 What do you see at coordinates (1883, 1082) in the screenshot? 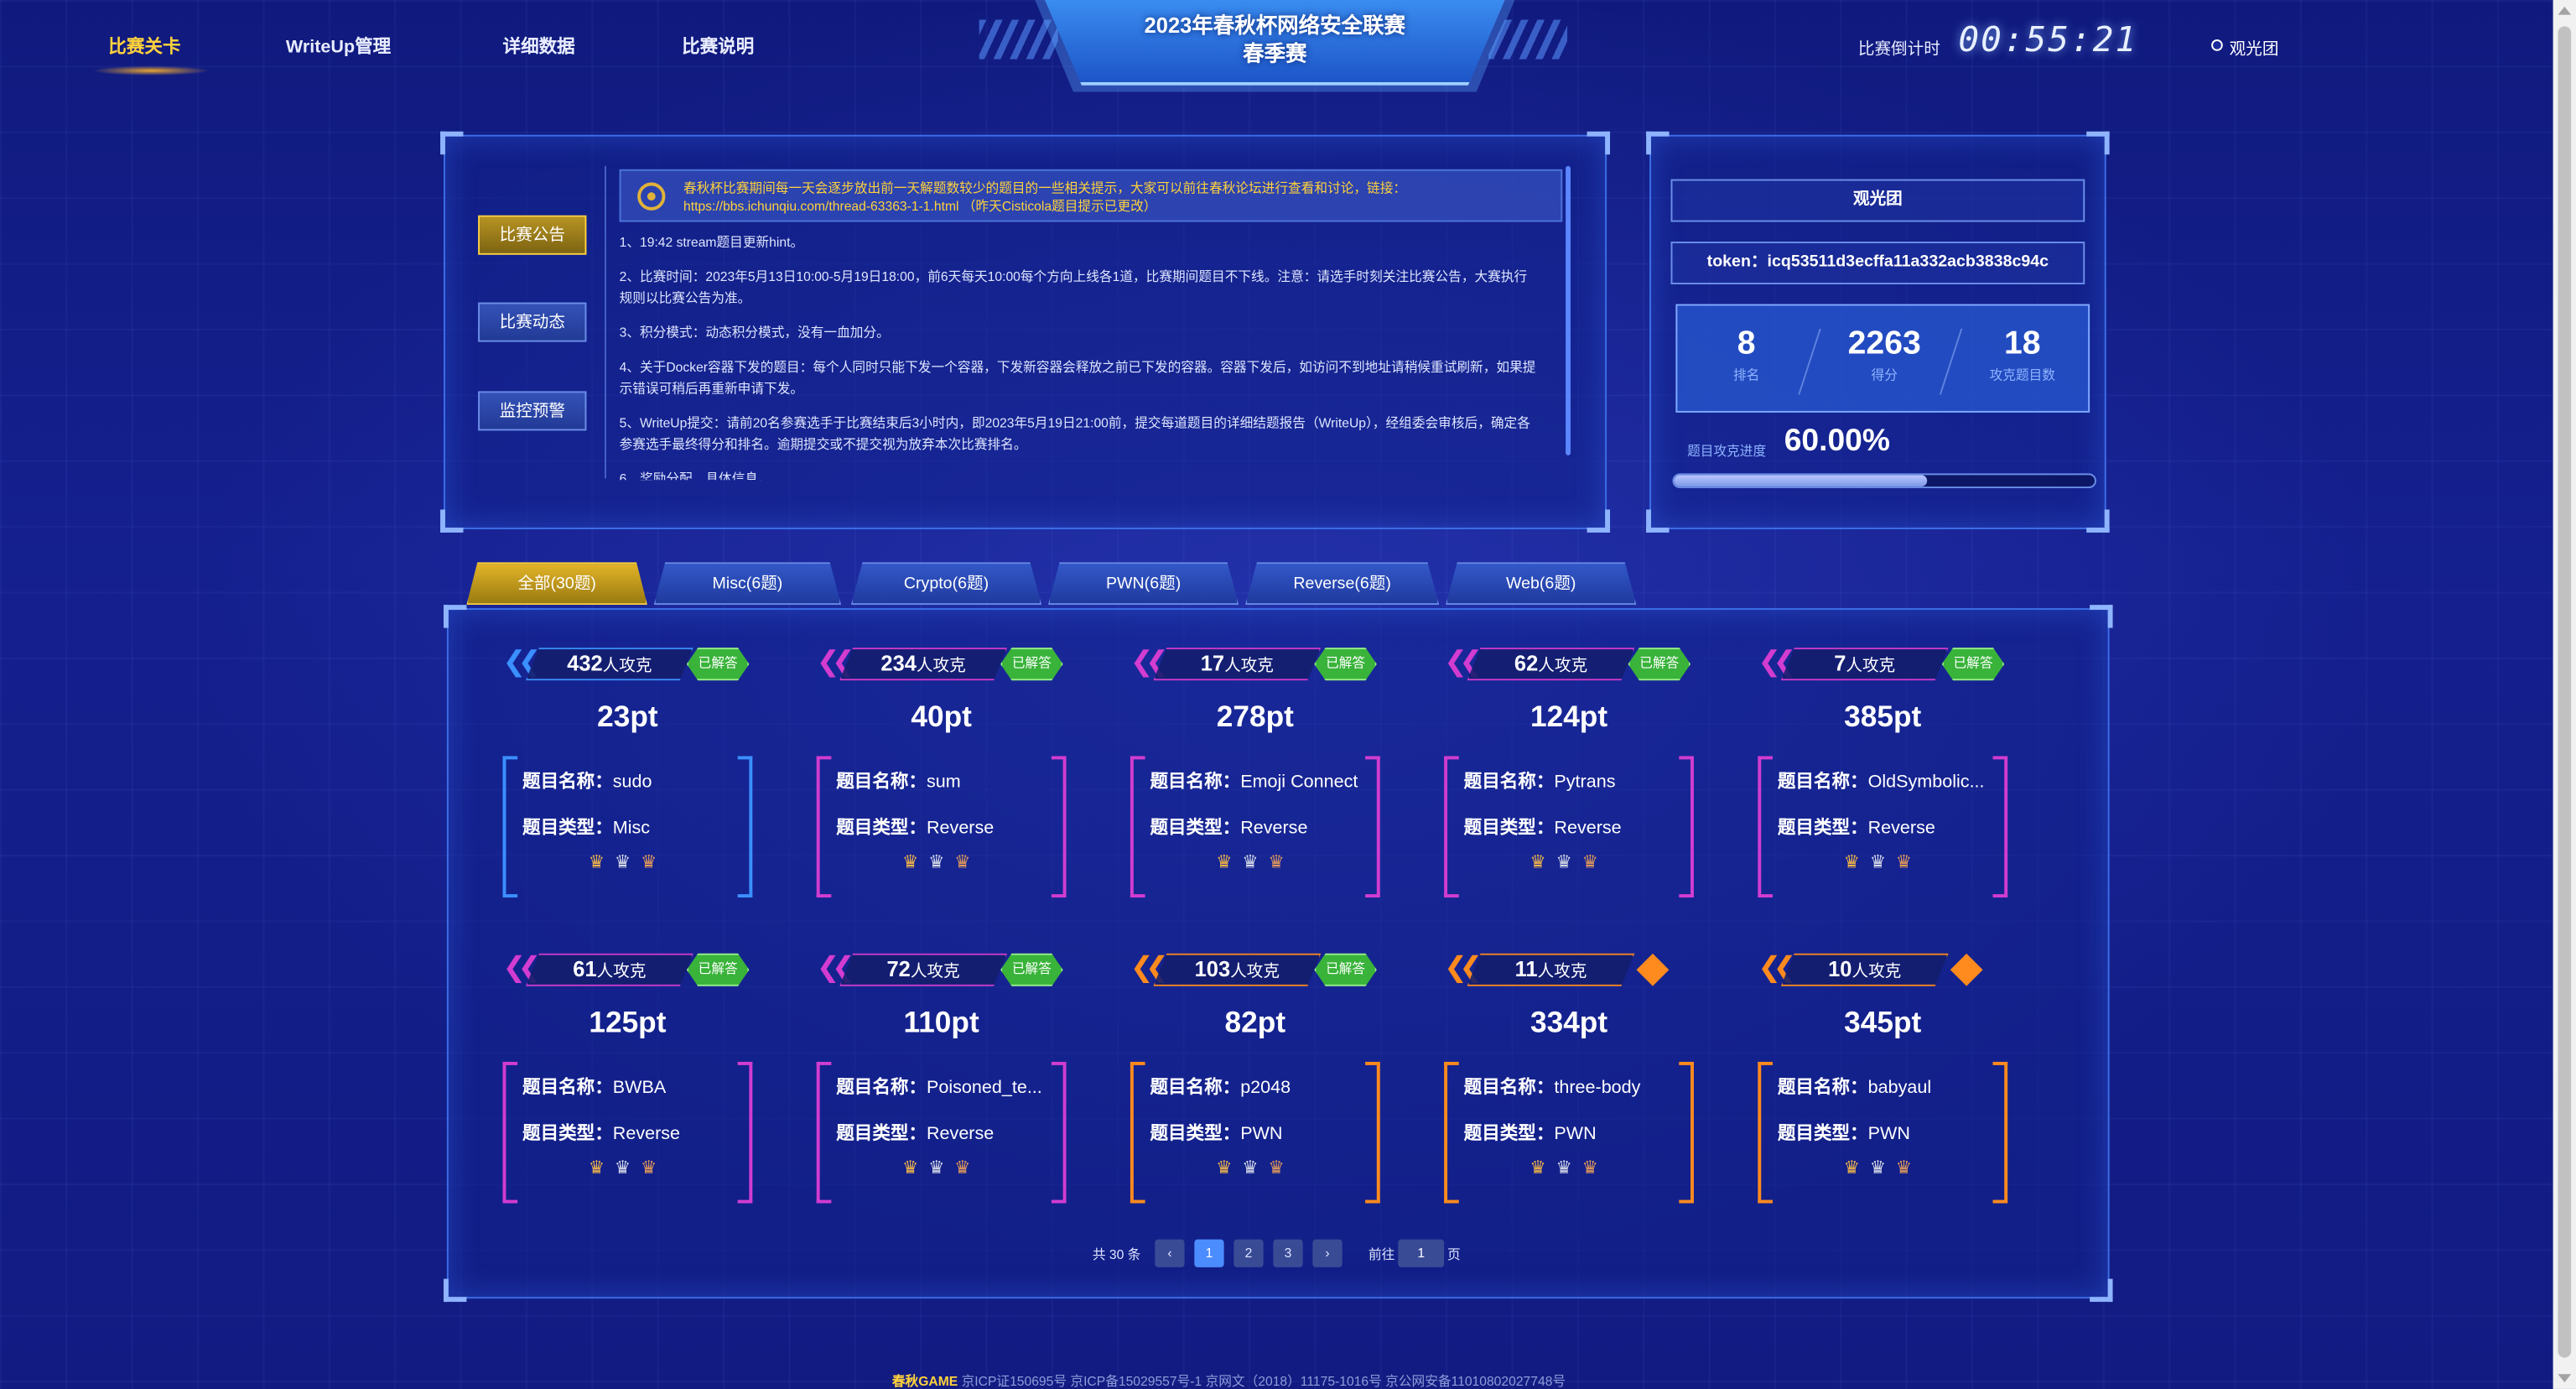
I see `challenge-card: ❮❮ 10人攻克 345pt 题目名称：babyaul 题目类型：PWN ♛♛♛` at bounding box center [1883, 1082].